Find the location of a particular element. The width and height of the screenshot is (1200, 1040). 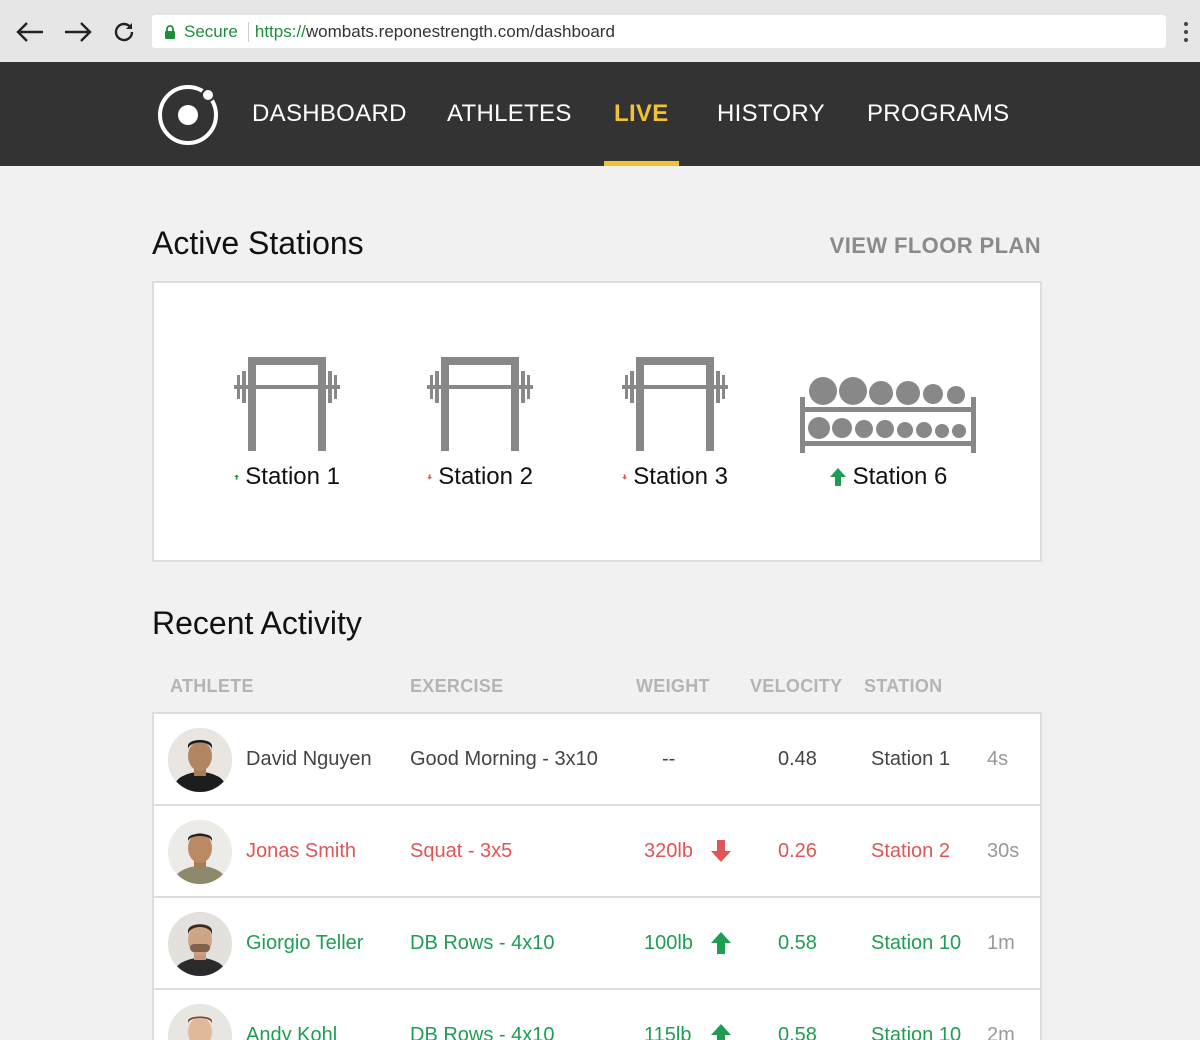

station-name: Station 2 is located at coordinates (485, 476).